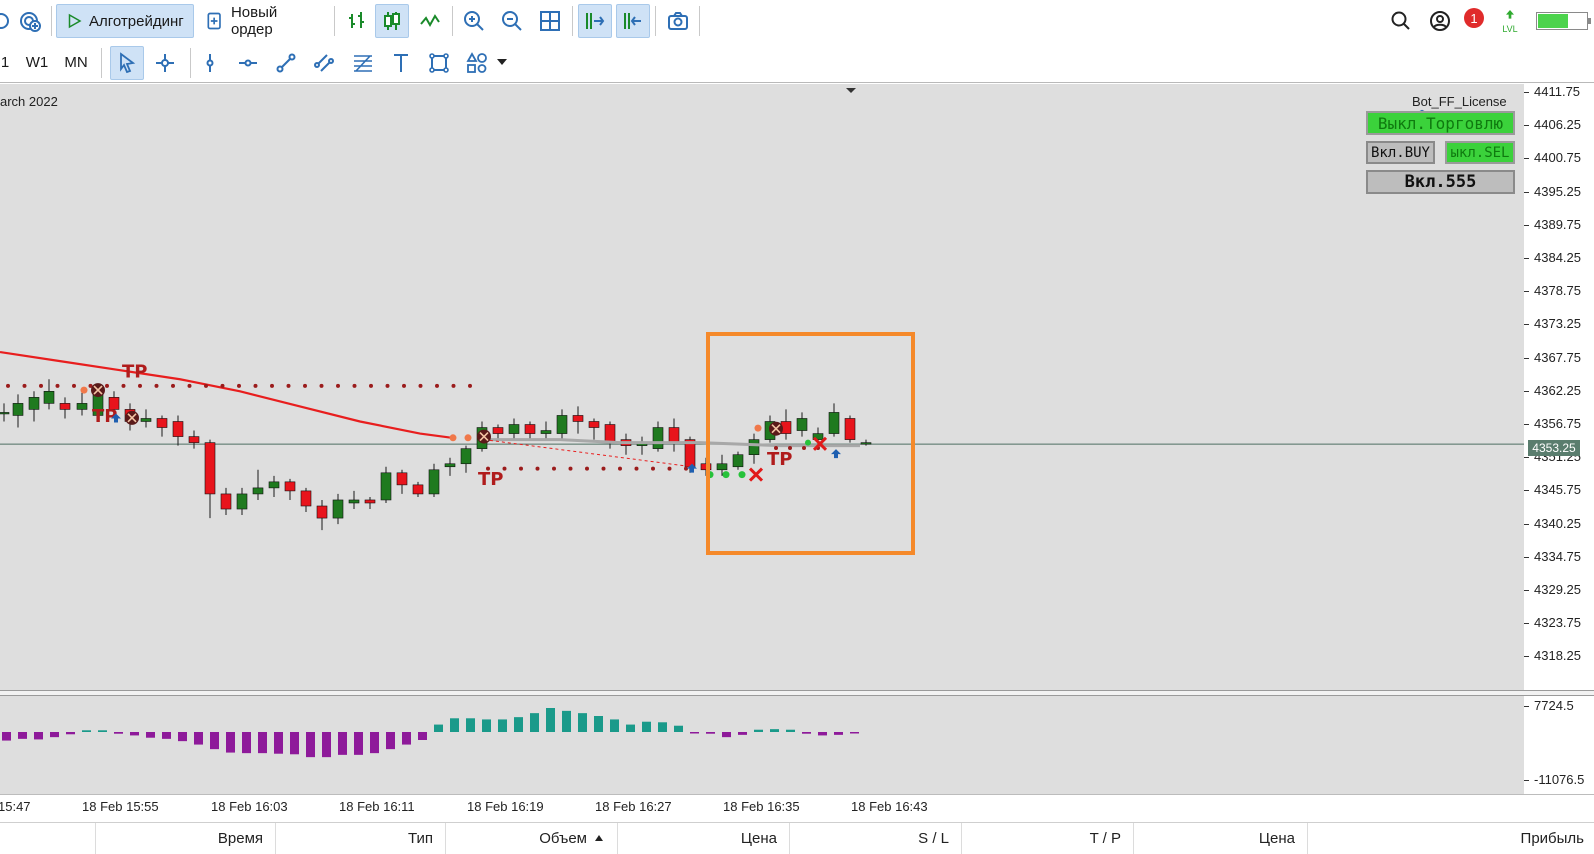  I want to click on tp-label: TP, so click(134, 371).